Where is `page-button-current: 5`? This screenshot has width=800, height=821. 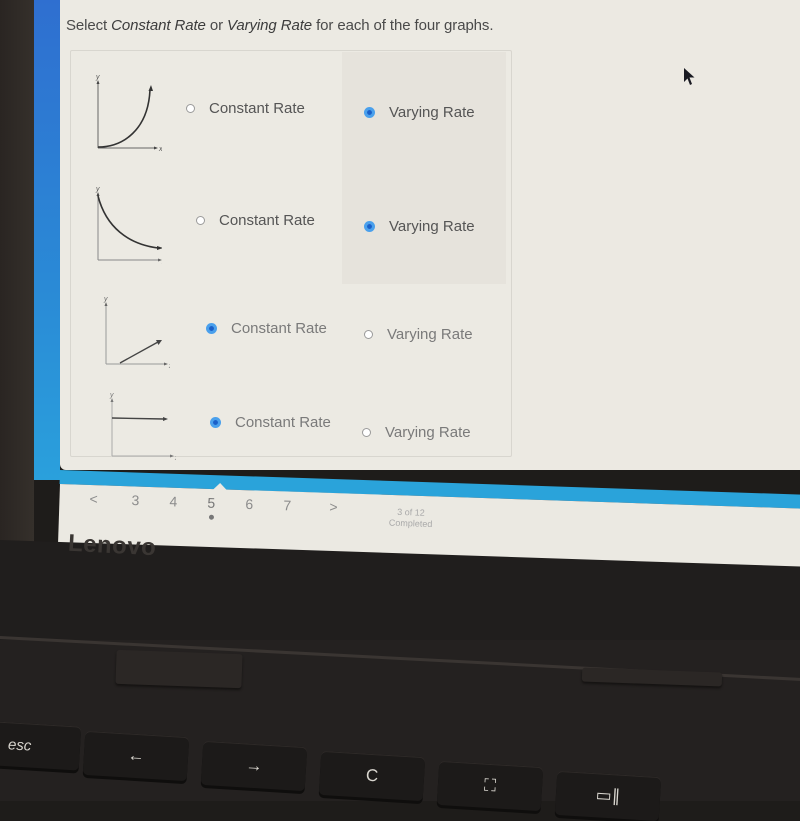
page-button-current: 5 is located at coordinates (211, 503).